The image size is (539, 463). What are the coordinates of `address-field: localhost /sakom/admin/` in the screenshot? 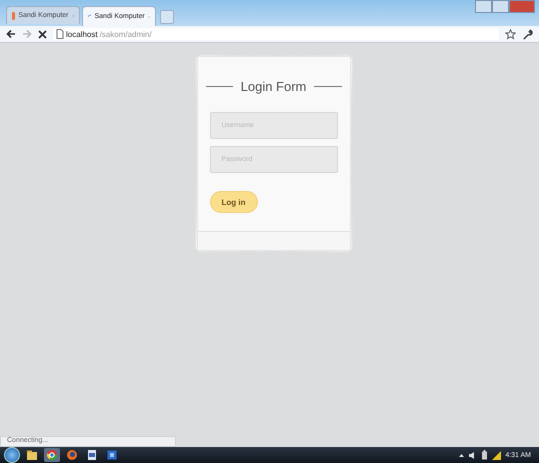 It's located at (276, 34).